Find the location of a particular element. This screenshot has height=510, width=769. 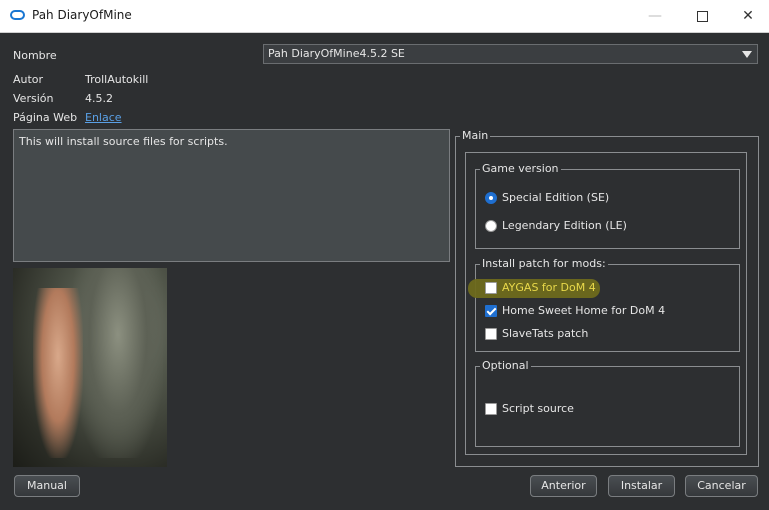

checkbox-script-source-label: Script source is located at coordinates (538, 408).